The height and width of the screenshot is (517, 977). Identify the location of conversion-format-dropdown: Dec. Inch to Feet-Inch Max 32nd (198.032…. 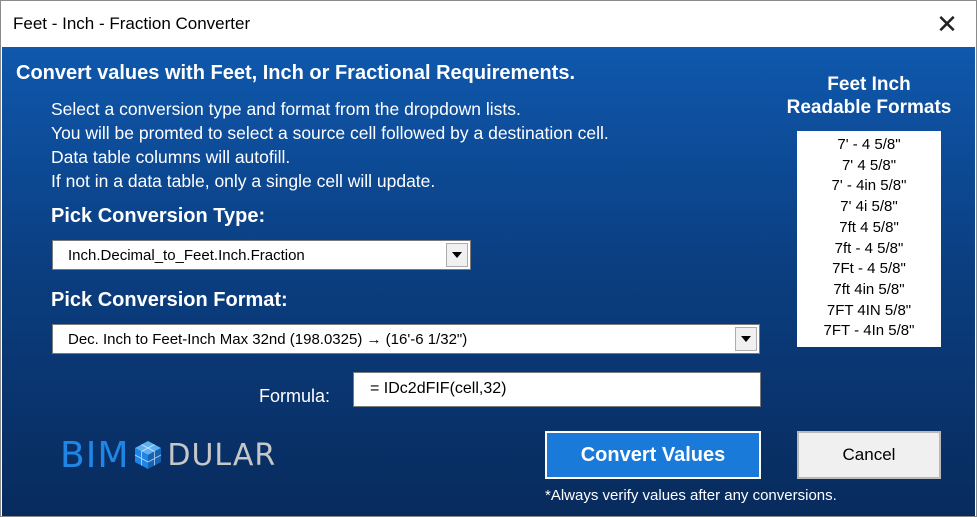
(406, 339).